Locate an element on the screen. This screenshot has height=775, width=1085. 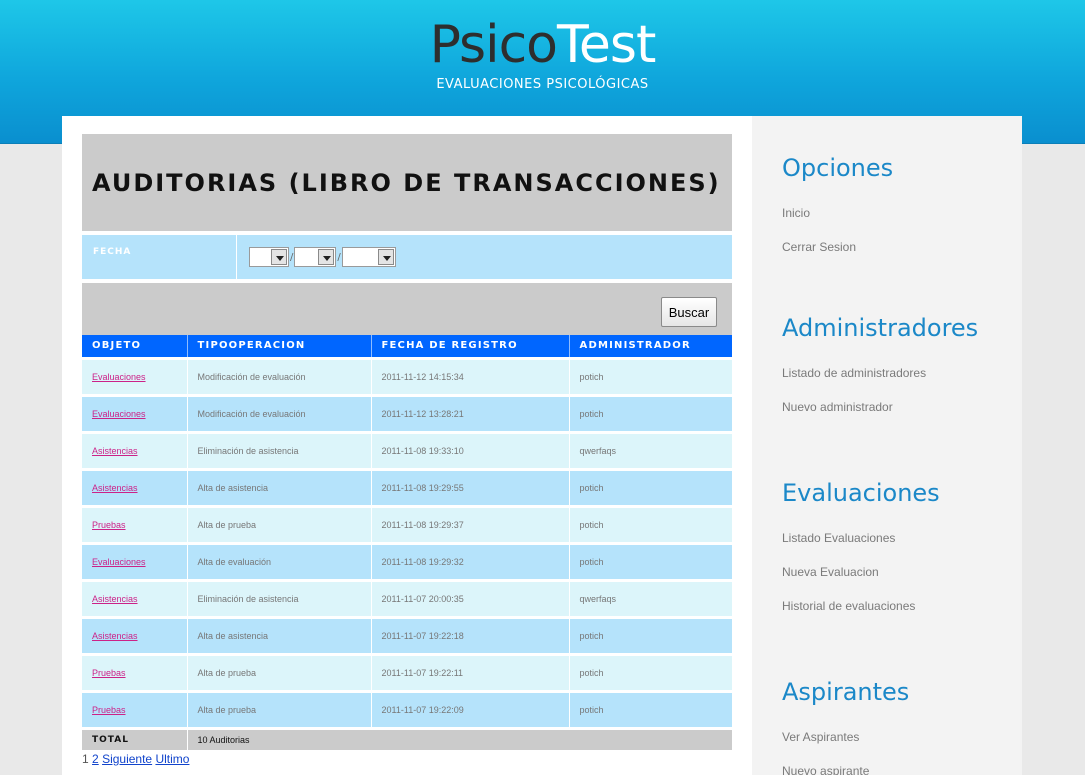
cell-fecha-registro: 2011-11-07 19:22:09 is located at coordinates (470, 708).